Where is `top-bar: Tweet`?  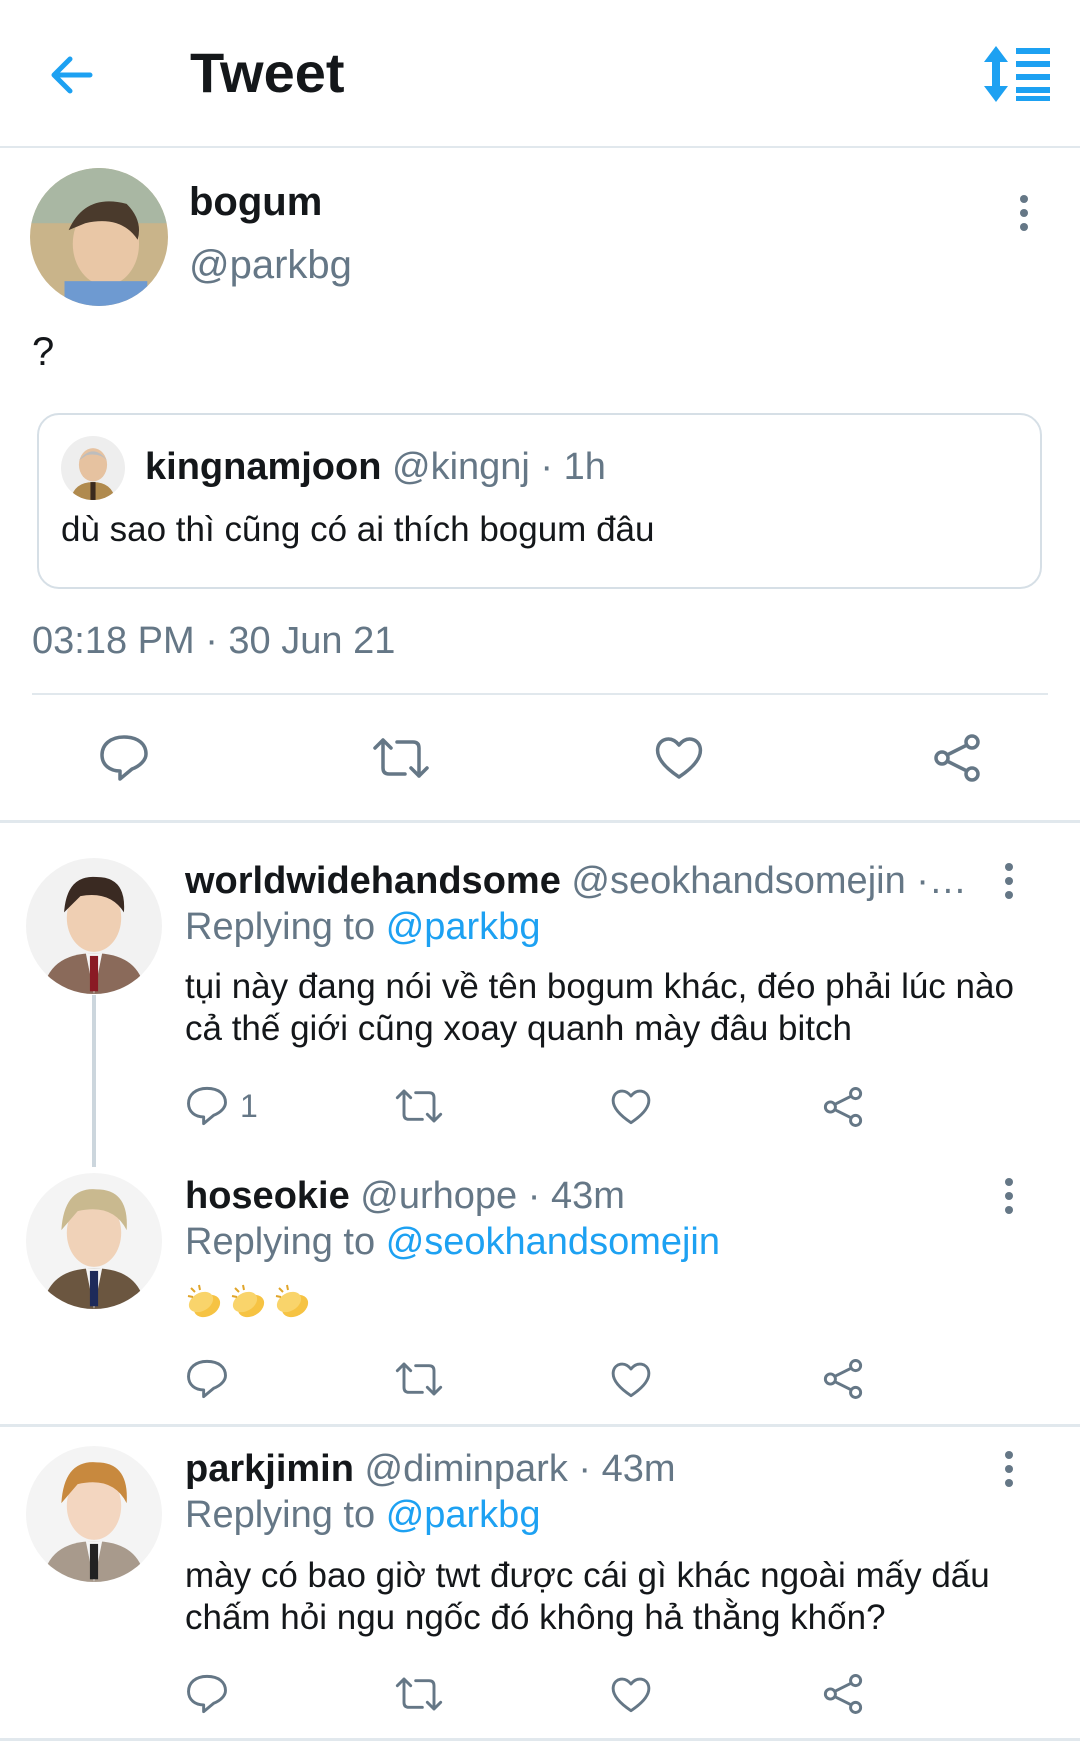 top-bar: Tweet is located at coordinates (540, 74).